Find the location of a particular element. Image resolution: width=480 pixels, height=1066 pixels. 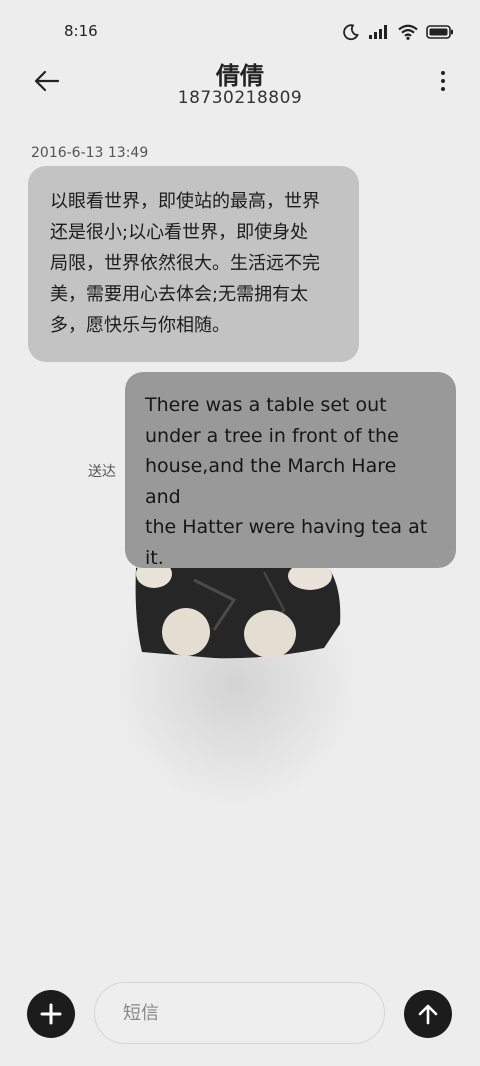

send-button is located at coordinates (428, 1014).